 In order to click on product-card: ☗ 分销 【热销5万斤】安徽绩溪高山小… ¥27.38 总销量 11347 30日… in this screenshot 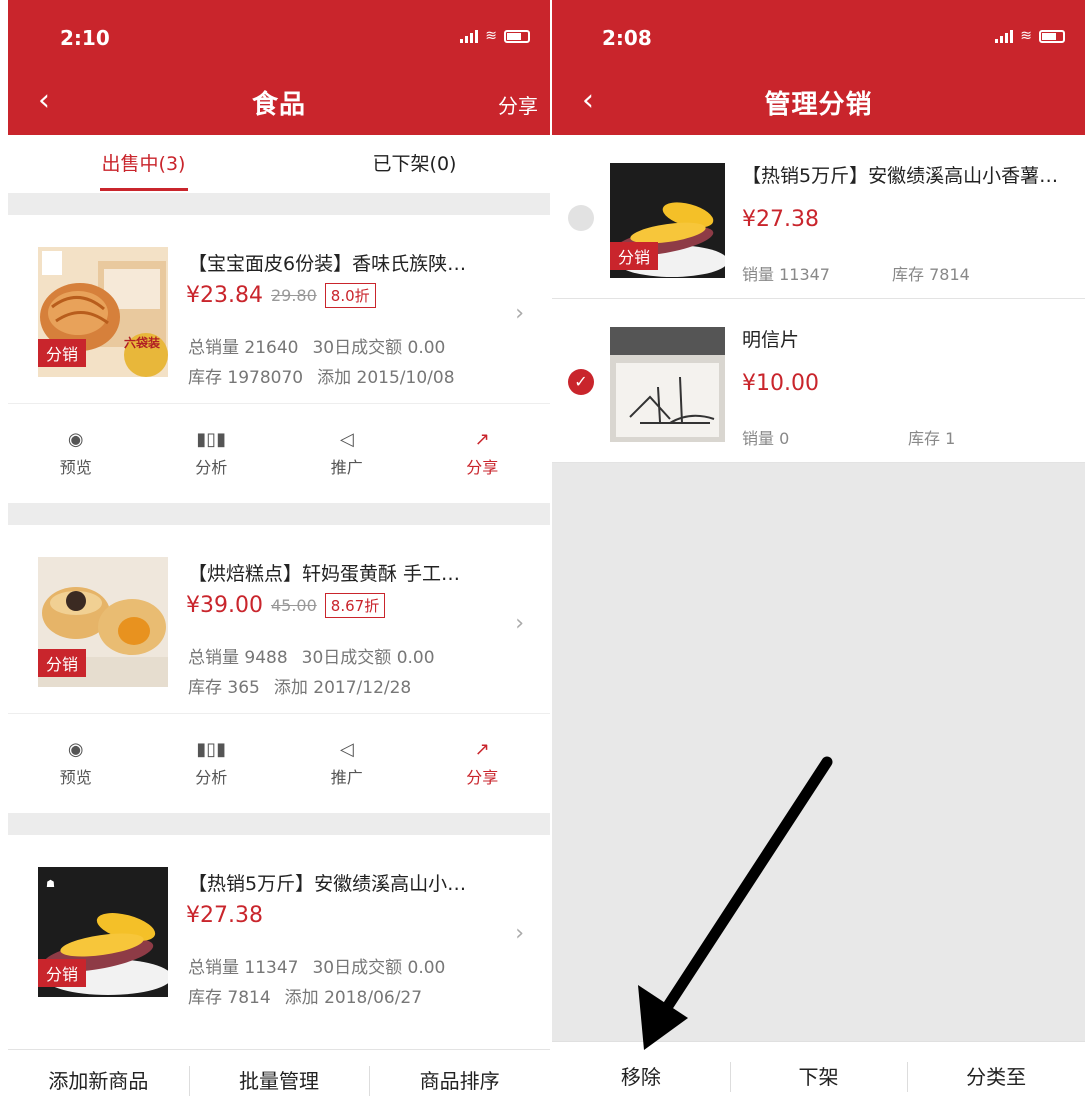, I will do `click(279, 942)`.